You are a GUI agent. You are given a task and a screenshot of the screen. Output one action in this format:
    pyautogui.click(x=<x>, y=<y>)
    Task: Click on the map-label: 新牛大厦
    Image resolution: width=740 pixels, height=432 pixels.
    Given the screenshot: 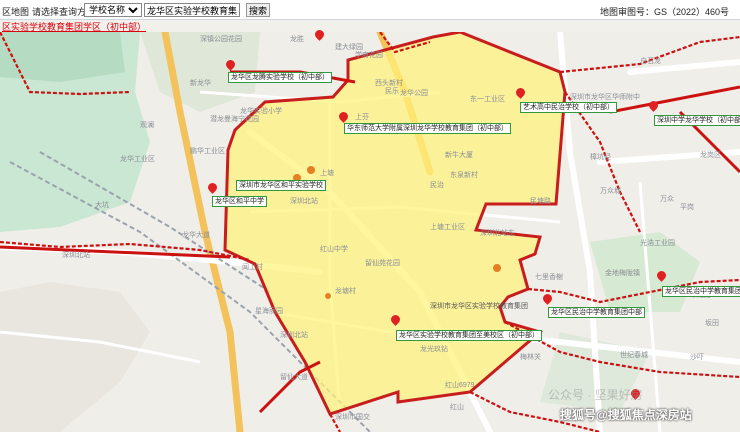 What is the action you would take?
    pyautogui.click(x=459, y=155)
    